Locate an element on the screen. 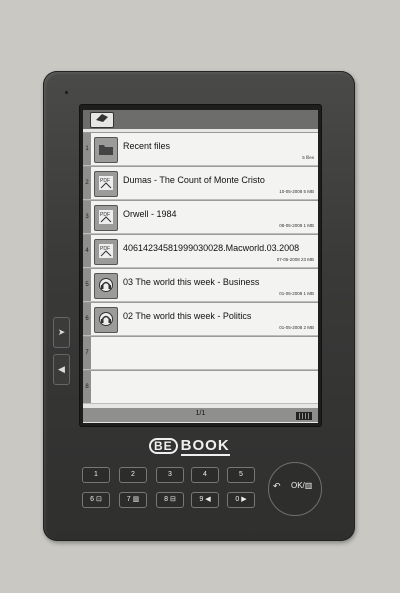  list-item: 7 is located at coordinates (200, 353).